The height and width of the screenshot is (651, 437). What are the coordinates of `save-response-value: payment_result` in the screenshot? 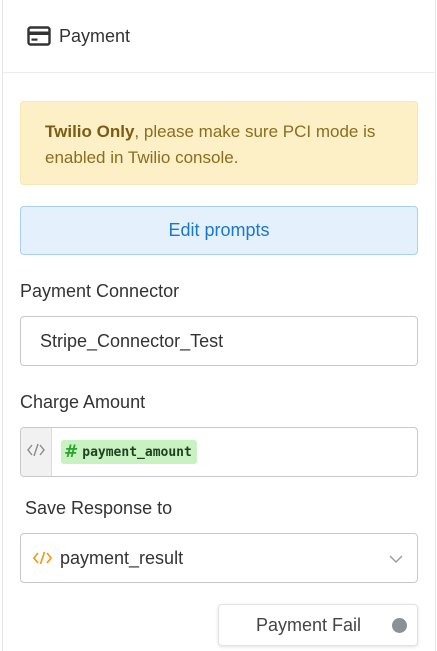 It's located at (122, 557).